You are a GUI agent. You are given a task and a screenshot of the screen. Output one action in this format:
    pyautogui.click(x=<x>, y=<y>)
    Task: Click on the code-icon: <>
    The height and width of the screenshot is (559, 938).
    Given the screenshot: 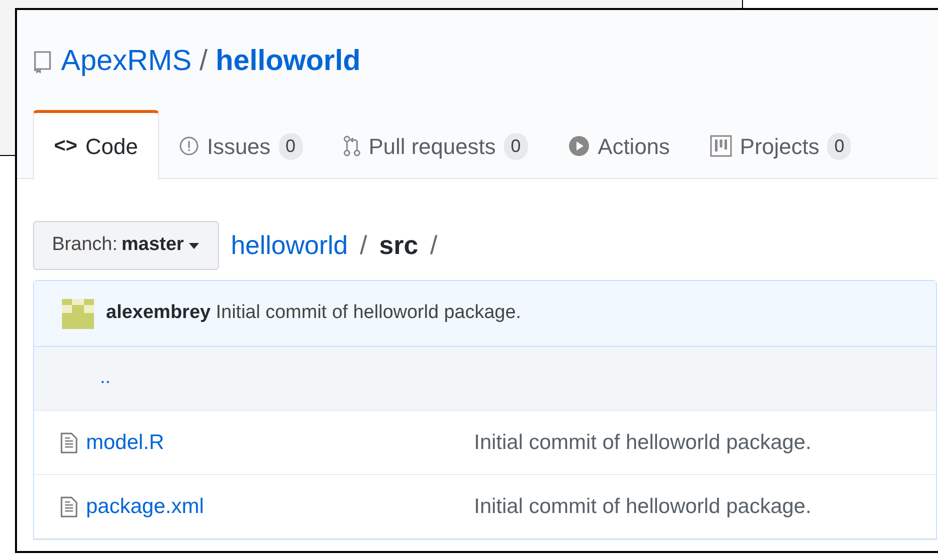 What is the action you would take?
    pyautogui.click(x=66, y=146)
    